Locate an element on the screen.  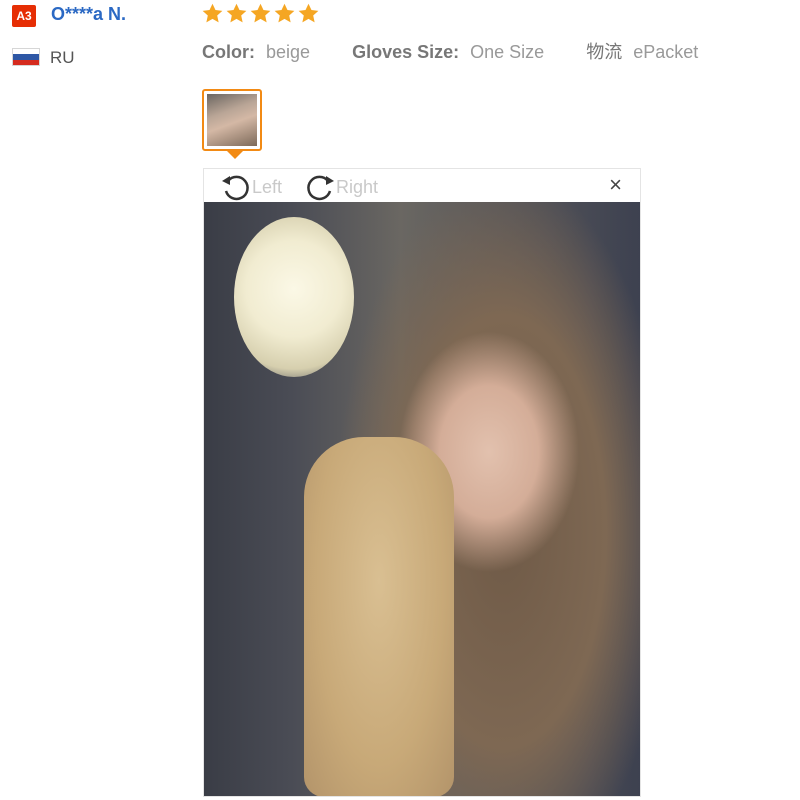
viewer-toolbar: Left Right × is located at coordinates (422, 185).